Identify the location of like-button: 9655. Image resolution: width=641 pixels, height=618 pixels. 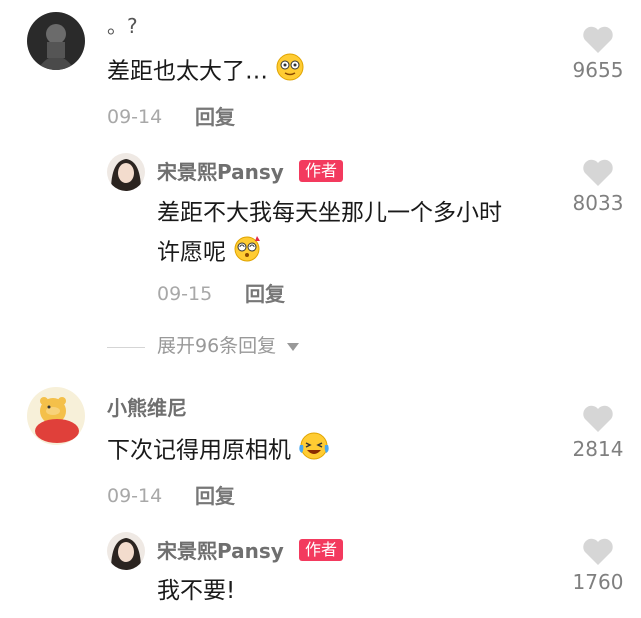
(598, 53).